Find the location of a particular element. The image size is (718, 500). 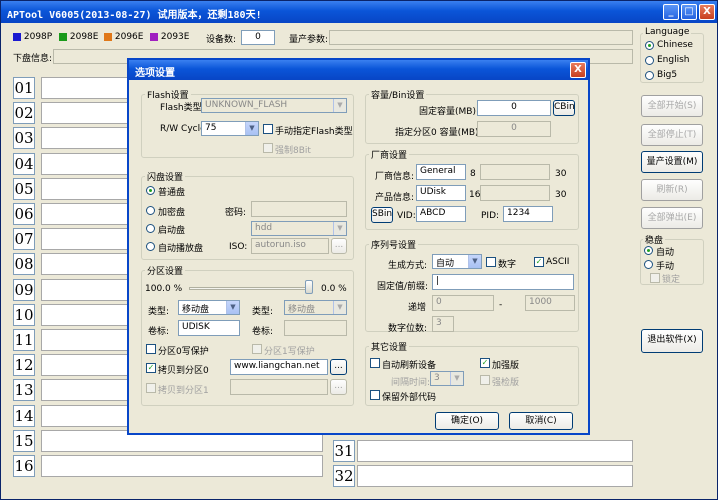

partition0-type-select: 移动盘 ▼ is located at coordinates (209, 307).